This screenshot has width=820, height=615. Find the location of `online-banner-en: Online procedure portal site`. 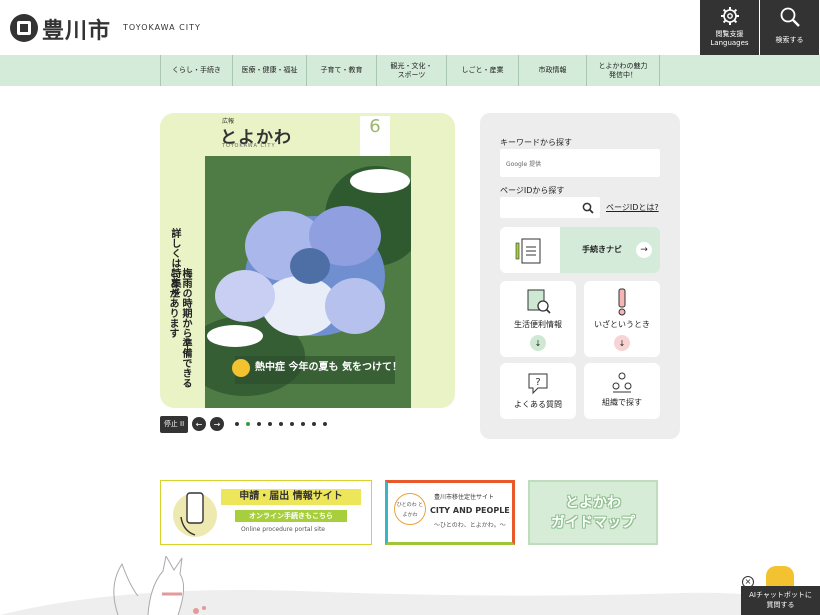

online-banner-en: Online procedure portal site is located at coordinates (283, 529).